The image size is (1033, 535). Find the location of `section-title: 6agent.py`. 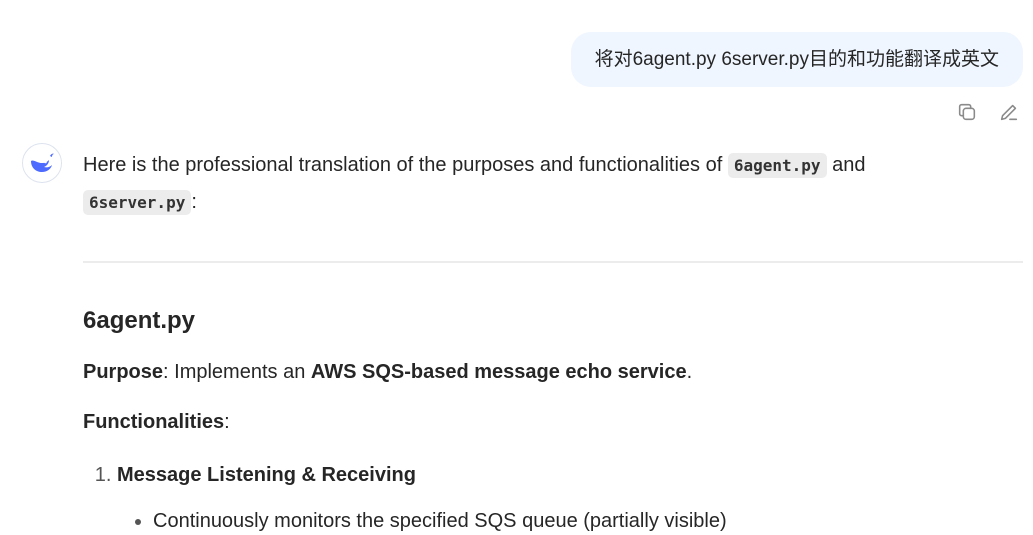

section-title: 6agent.py is located at coordinates (139, 320).